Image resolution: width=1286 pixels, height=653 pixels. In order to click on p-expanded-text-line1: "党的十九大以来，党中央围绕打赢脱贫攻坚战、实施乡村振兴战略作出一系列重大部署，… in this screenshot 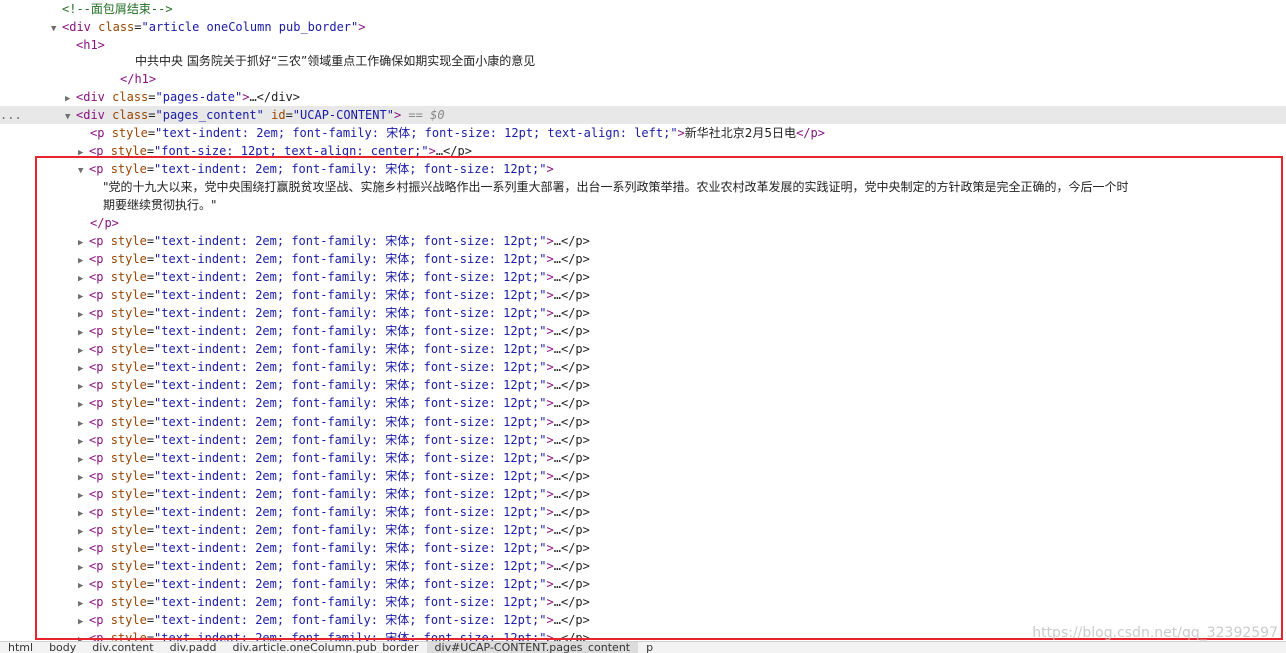, I will do `click(643, 187)`.